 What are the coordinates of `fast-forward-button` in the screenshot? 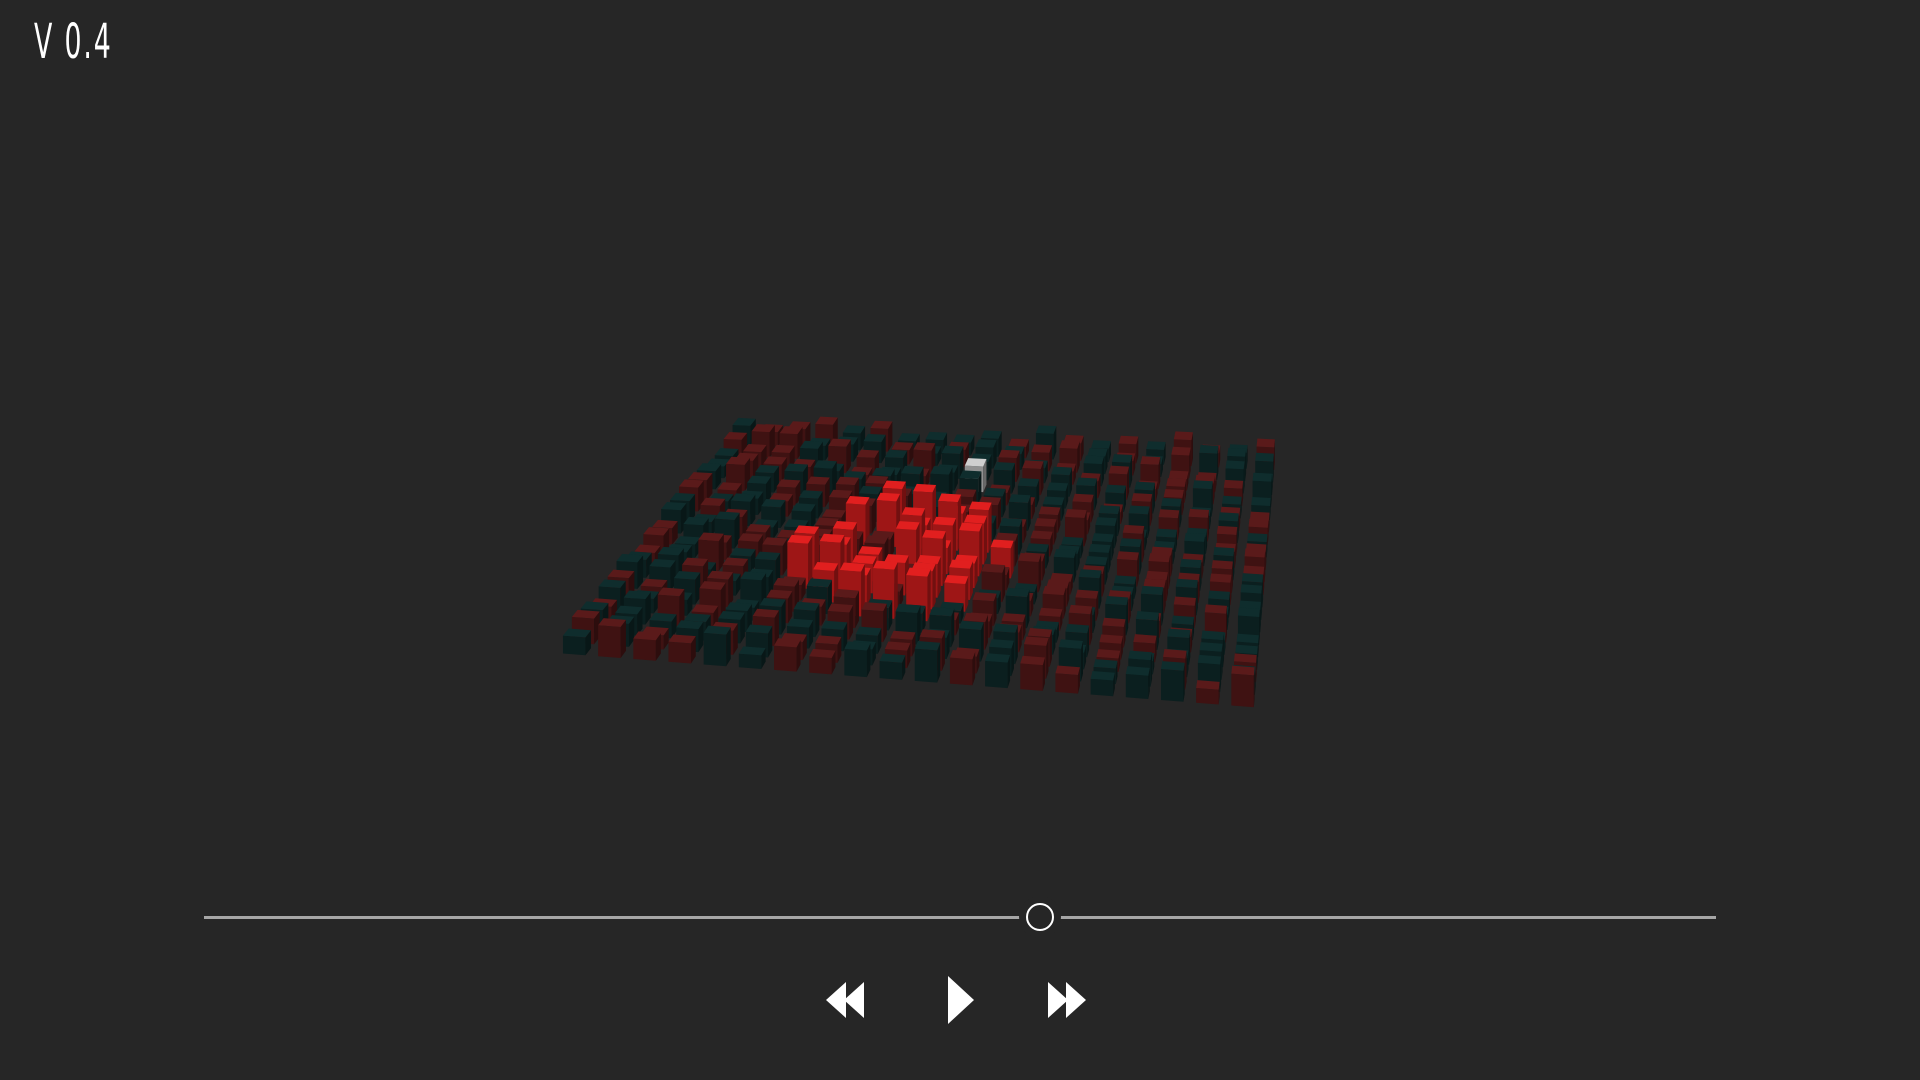 It's located at (1070, 1000).